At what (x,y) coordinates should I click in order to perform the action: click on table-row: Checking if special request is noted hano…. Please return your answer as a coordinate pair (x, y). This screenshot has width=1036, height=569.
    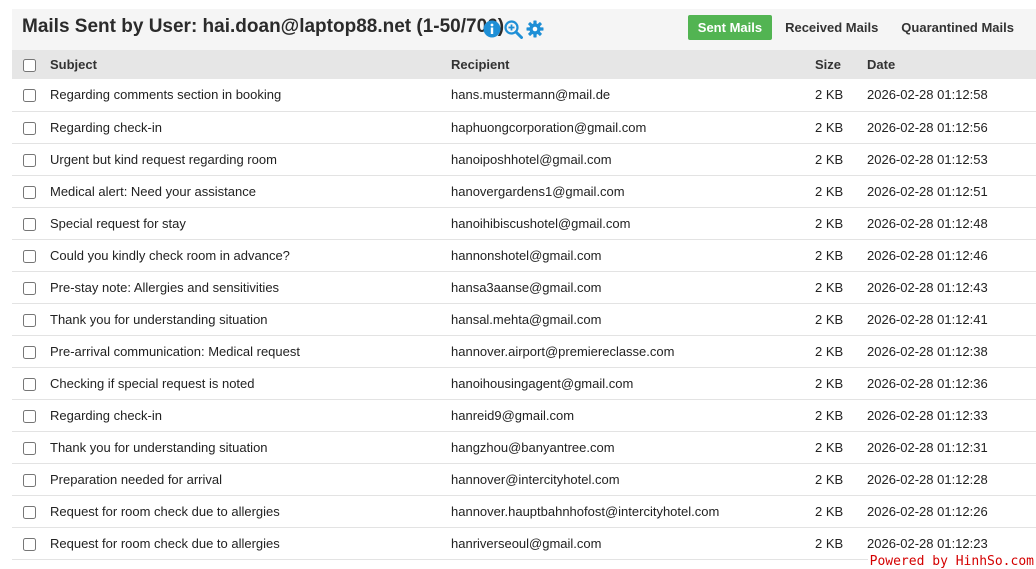
    Looking at the image, I should click on (524, 383).